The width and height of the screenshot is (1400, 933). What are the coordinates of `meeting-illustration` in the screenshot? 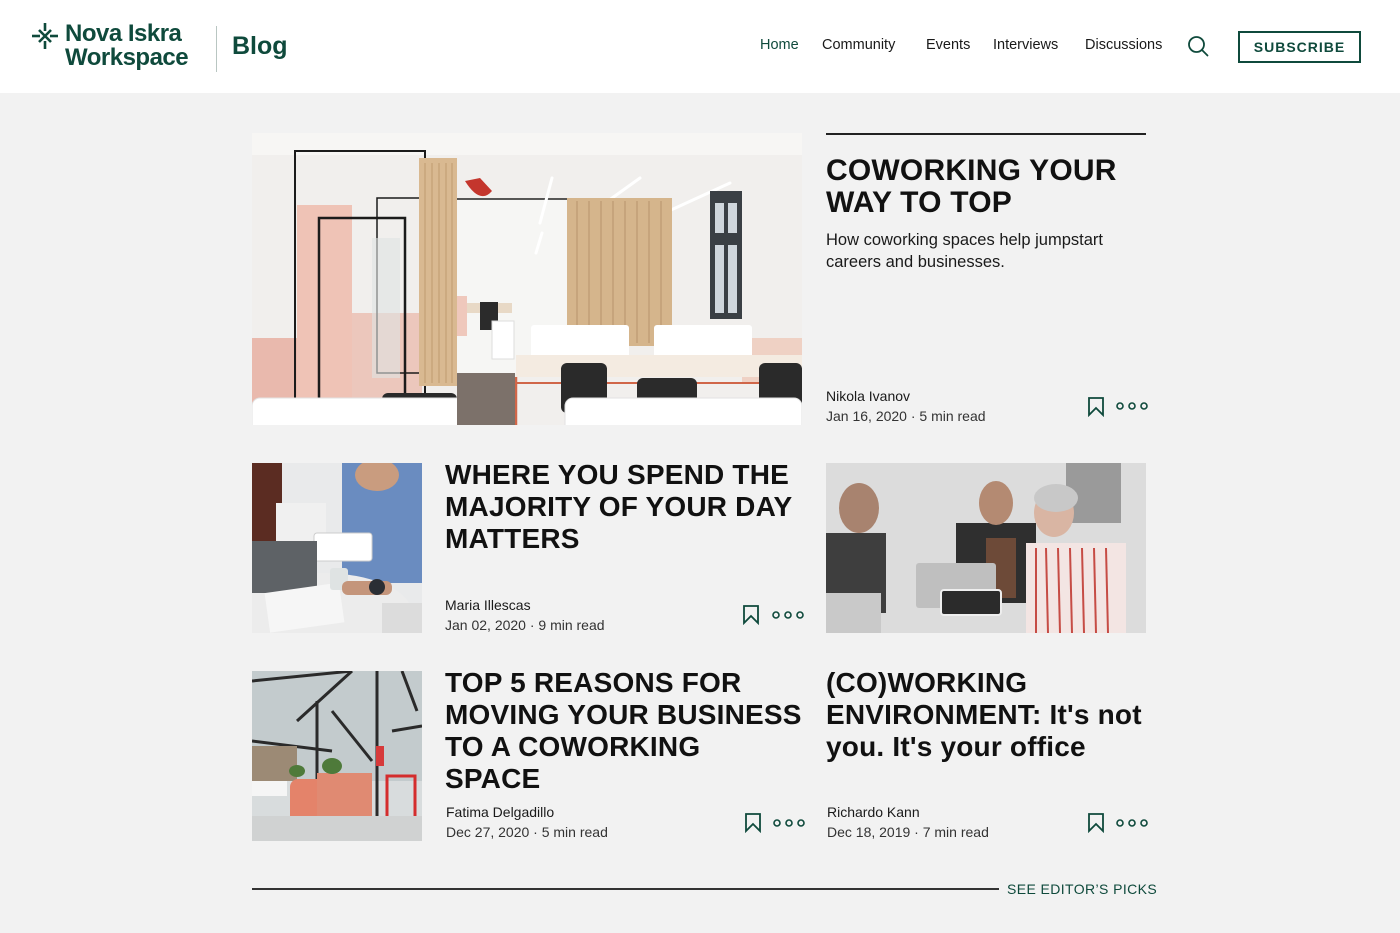 It's located at (337, 548).